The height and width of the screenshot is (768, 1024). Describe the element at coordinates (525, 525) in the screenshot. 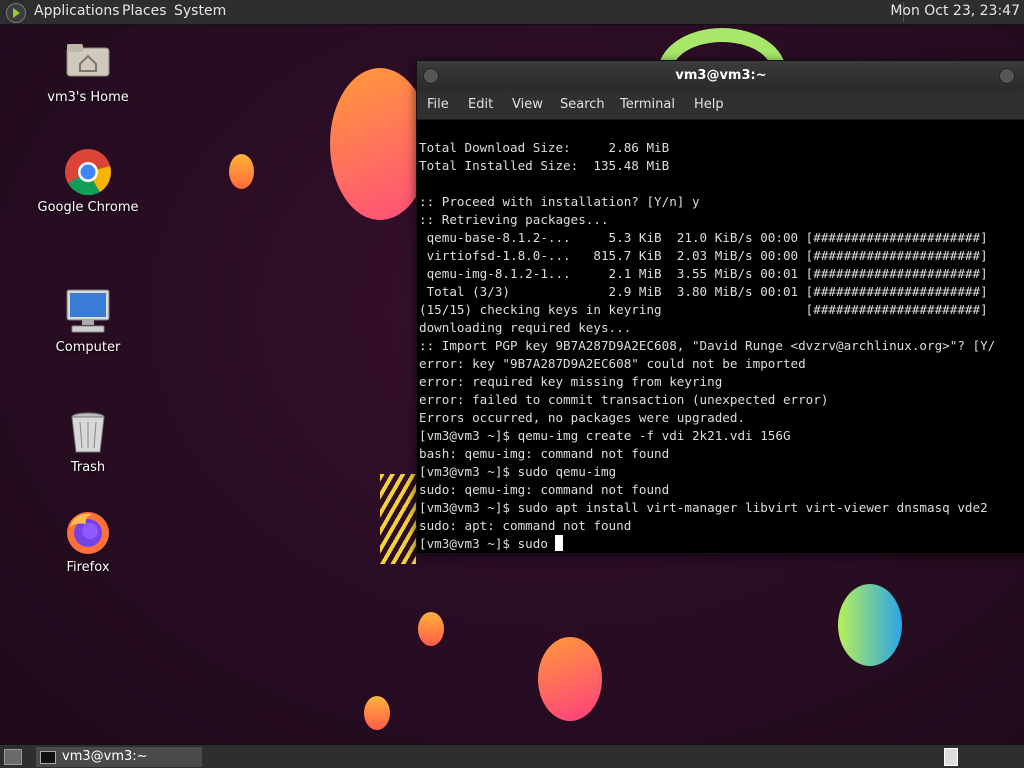

I see `terminal-line: sudo: apt: command not found` at that location.